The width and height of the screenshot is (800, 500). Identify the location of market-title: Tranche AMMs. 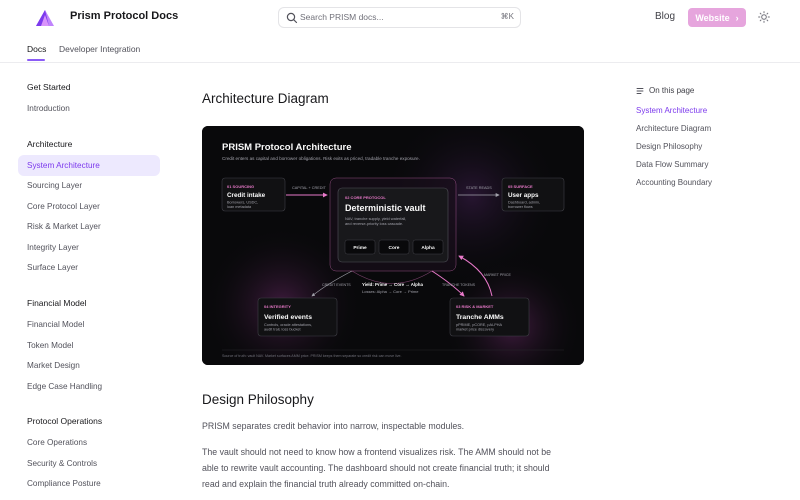
(480, 317).